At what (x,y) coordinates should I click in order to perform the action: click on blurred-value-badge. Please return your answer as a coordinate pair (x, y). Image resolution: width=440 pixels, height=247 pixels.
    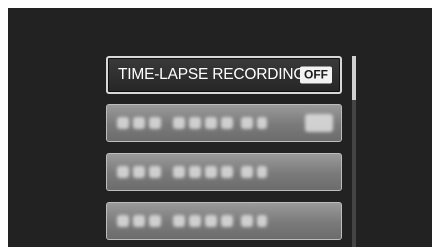
    Looking at the image, I should click on (319, 123).